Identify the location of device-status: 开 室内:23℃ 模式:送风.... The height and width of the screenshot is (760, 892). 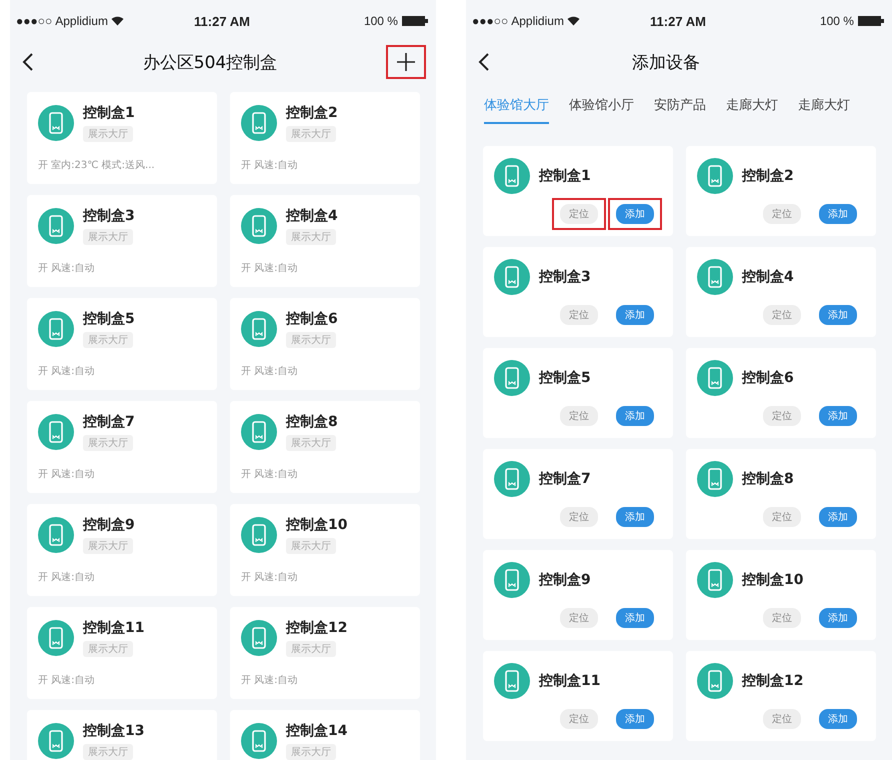
(97, 165).